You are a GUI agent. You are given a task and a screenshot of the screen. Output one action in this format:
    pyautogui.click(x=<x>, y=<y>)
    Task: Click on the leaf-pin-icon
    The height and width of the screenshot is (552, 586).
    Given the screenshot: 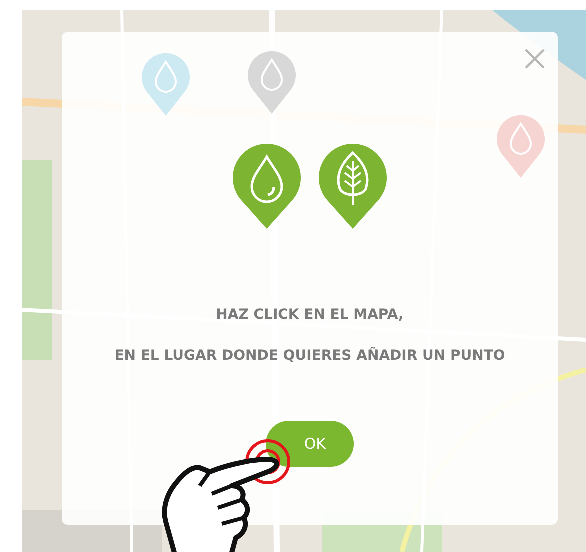 What is the action you would take?
    pyautogui.click(x=353, y=186)
    